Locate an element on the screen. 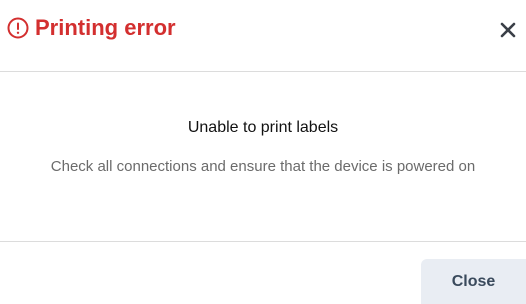 The height and width of the screenshot is (304, 526). dialog-title: Printing error is located at coordinates (105, 27).